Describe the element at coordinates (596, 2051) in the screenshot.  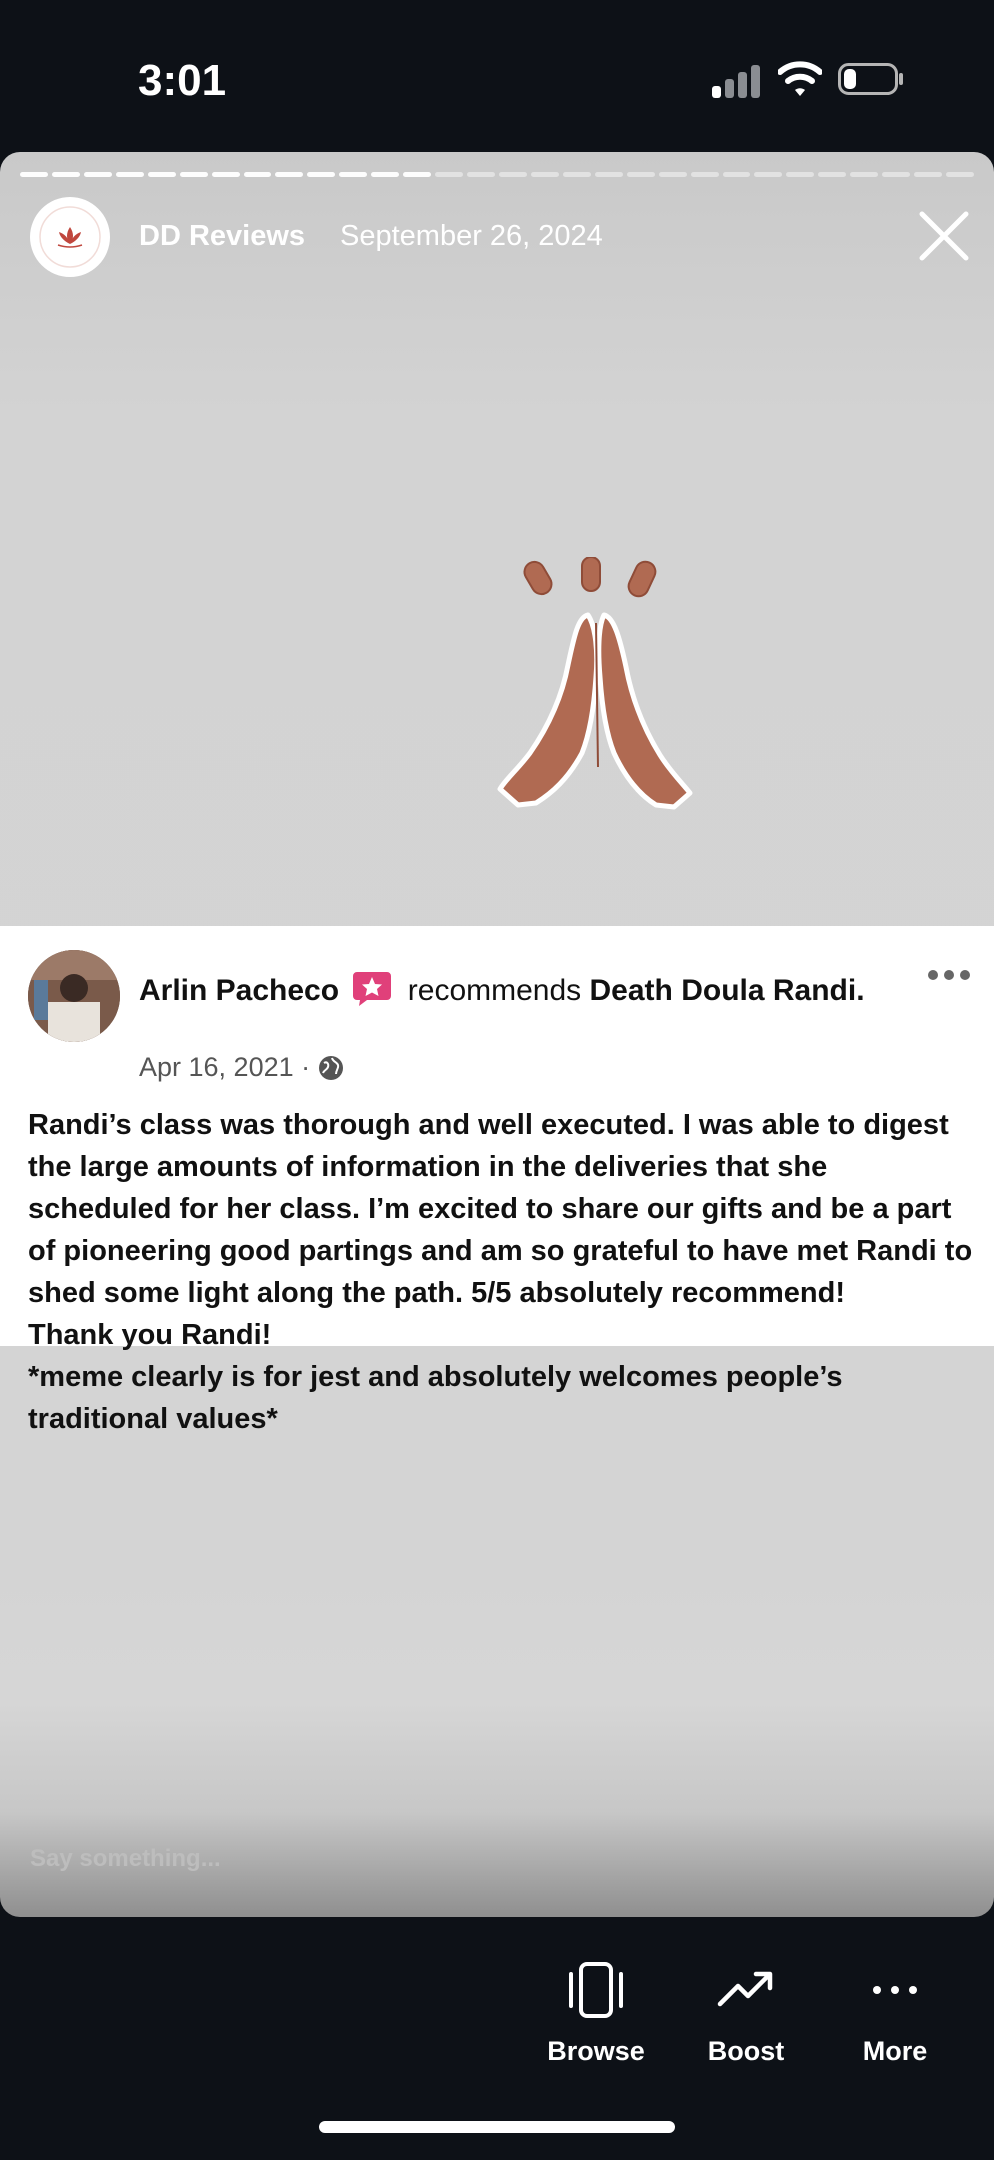
I see `browse-label: Browse` at that location.